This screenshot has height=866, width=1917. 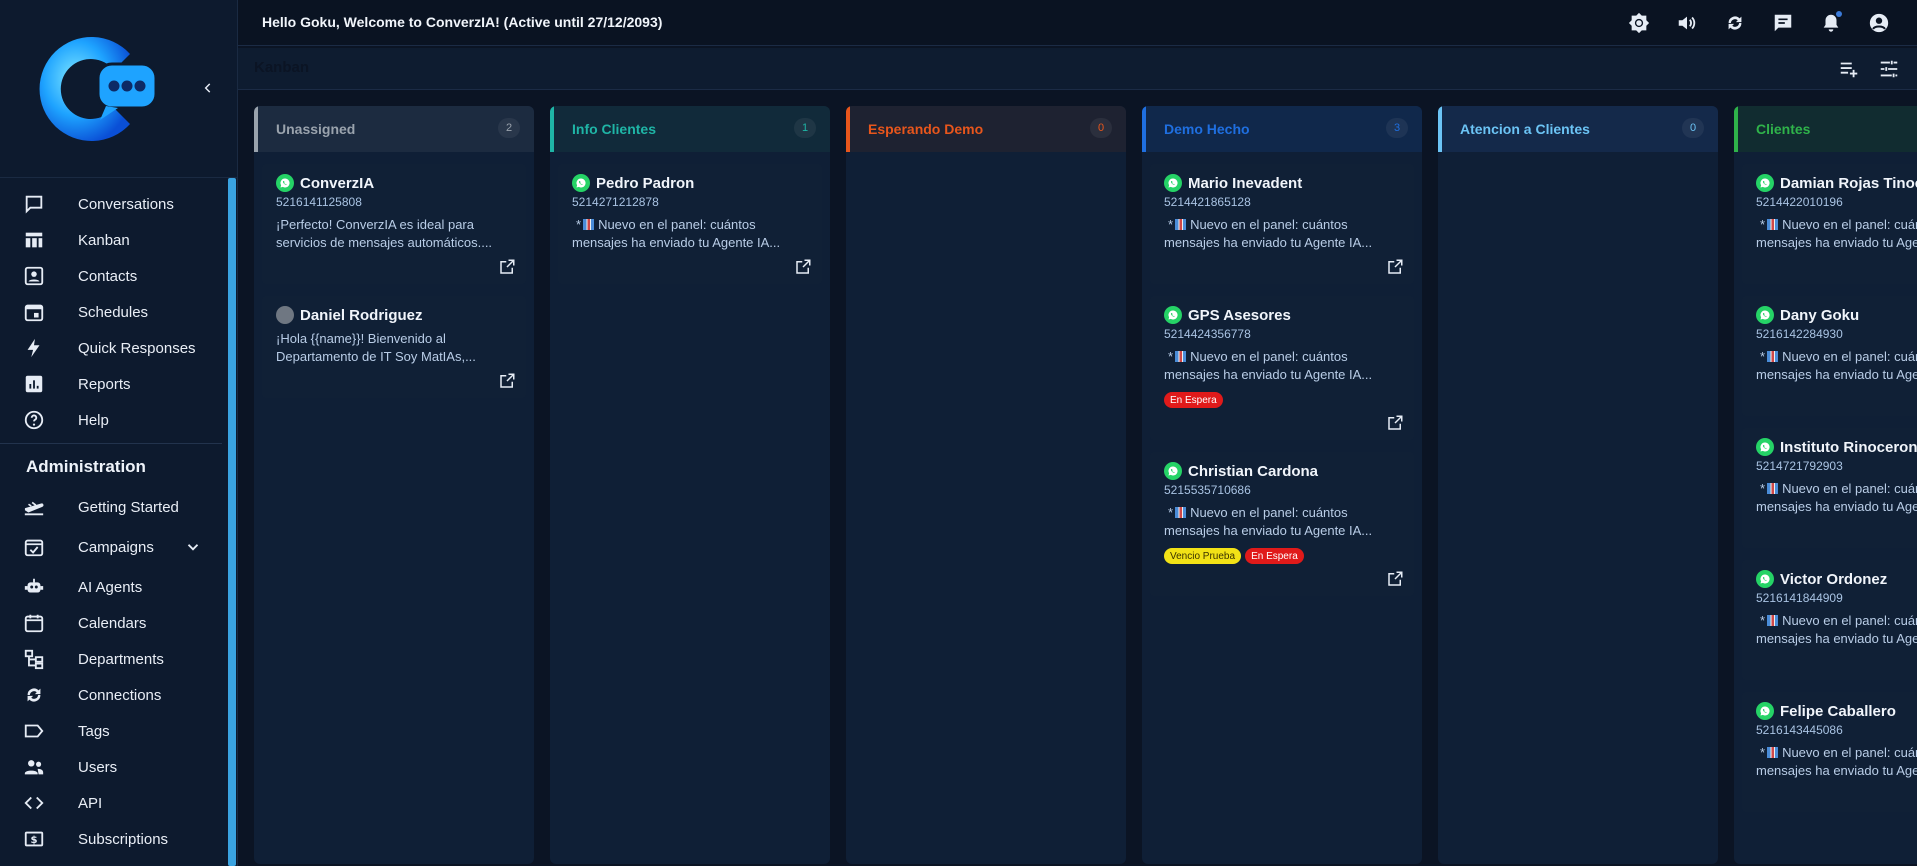 I want to click on sidebar-item-api: API, so click(x=113, y=803).